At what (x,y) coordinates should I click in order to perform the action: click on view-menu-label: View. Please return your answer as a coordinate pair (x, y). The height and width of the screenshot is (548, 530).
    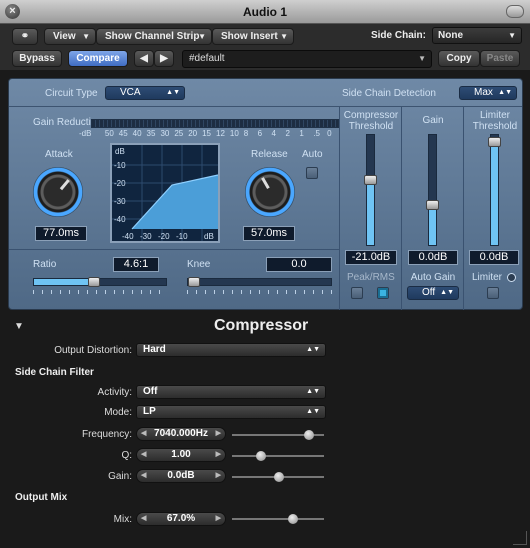
    Looking at the image, I should click on (64, 36).